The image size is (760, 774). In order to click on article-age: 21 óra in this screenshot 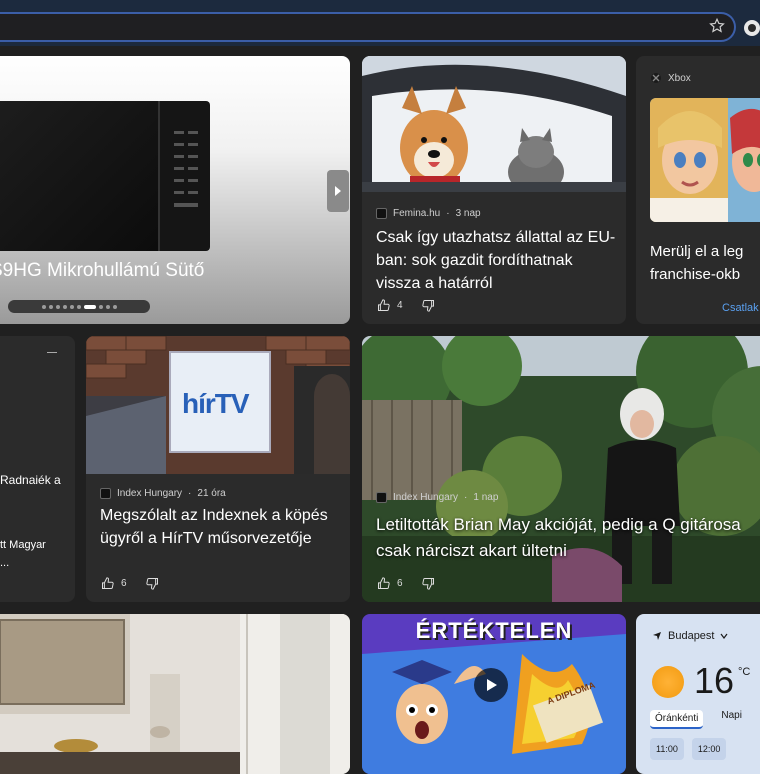, I will do `click(211, 493)`.